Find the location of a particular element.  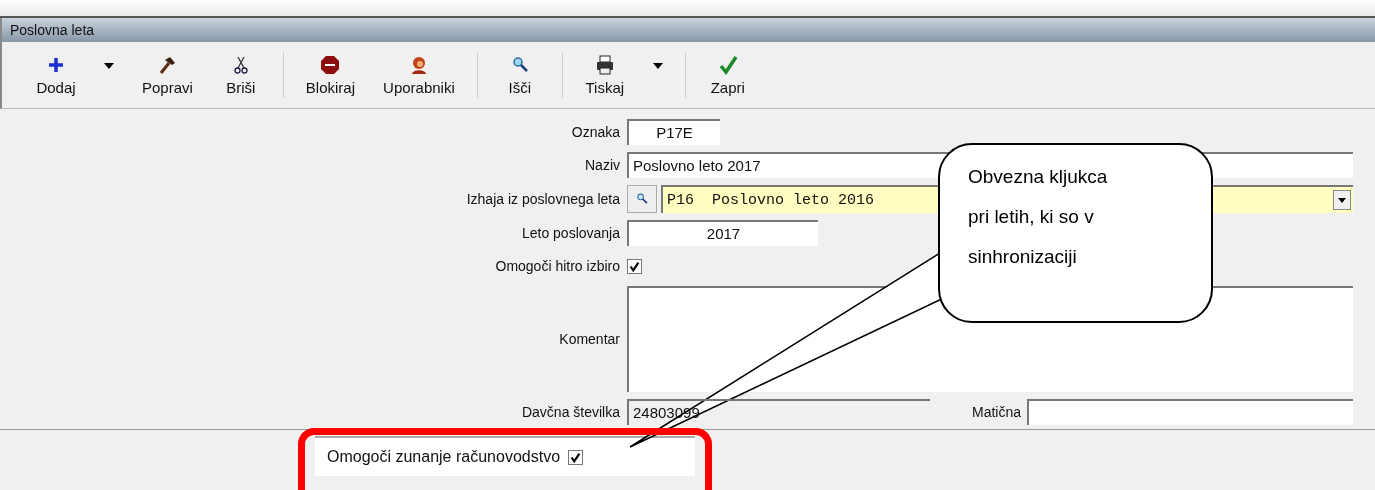

field-label: Matična is located at coordinates (997, 412).